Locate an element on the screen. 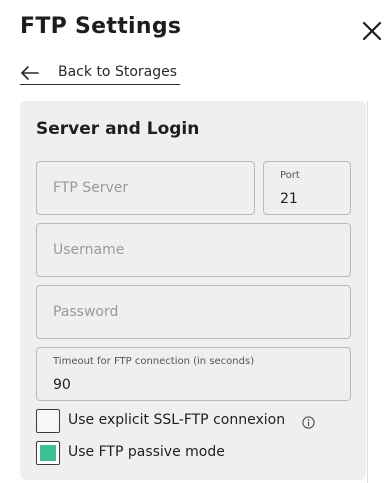  timeout-value: 90 is located at coordinates (62, 385).